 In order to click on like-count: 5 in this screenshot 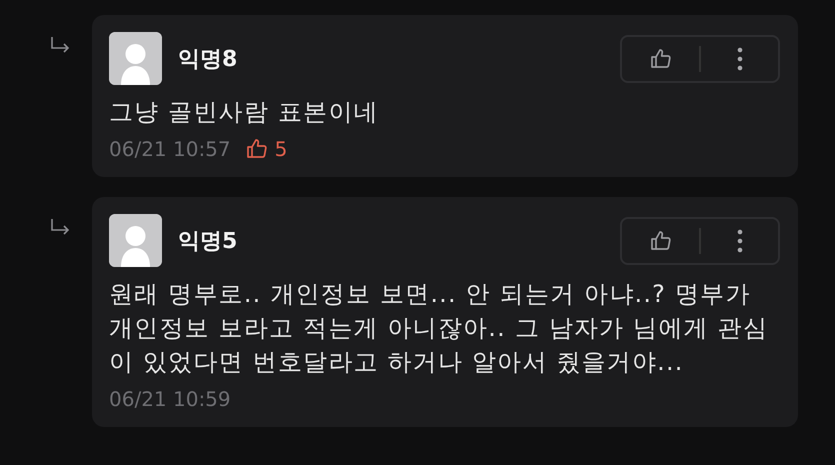, I will do `click(281, 149)`.